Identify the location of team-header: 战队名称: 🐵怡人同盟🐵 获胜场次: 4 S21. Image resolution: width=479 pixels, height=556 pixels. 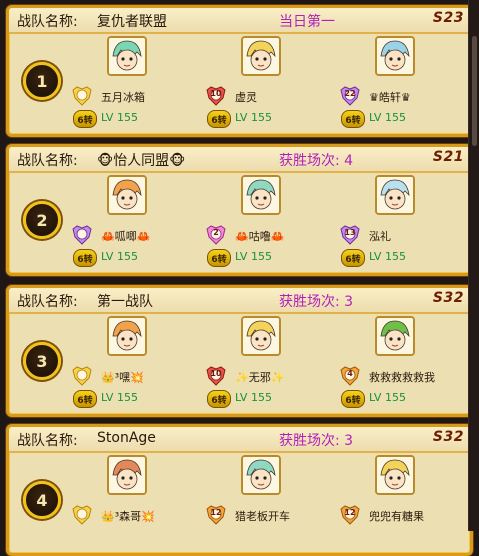
(239, 160).